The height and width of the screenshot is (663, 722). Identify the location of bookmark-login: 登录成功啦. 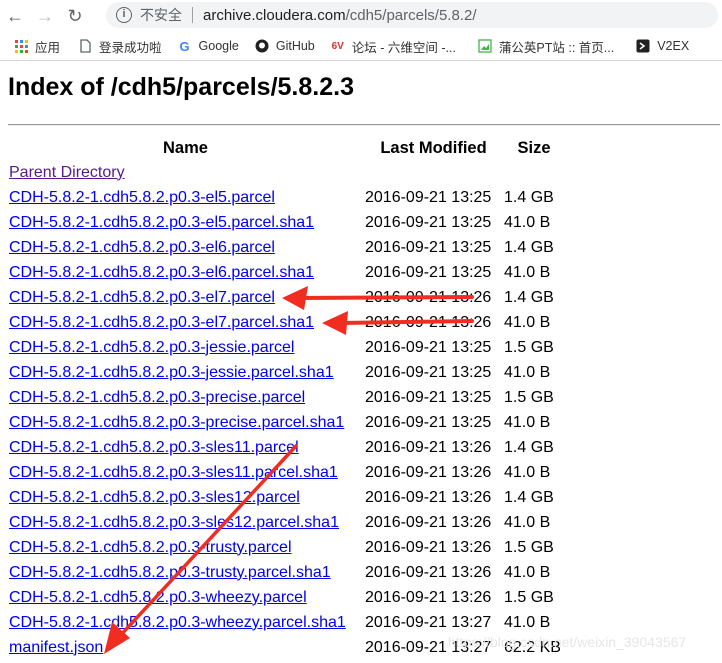
(120, 46).